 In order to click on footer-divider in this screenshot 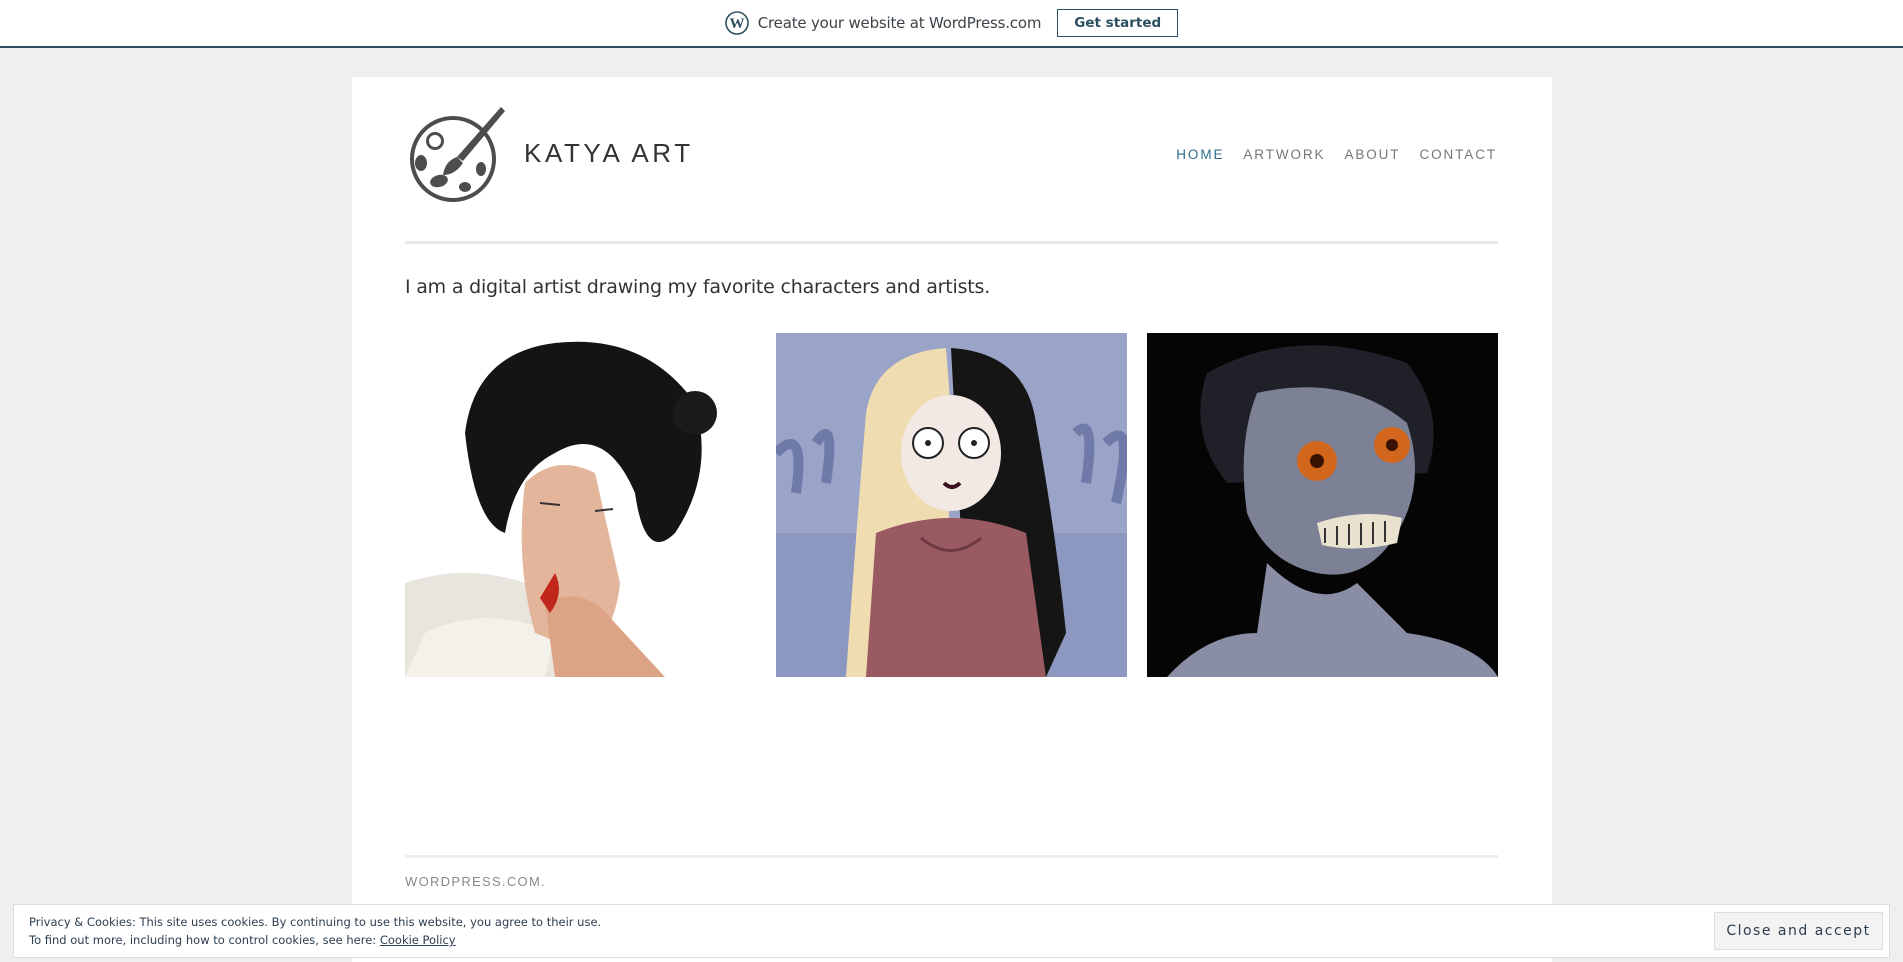, I will do `click(951, 856)`.